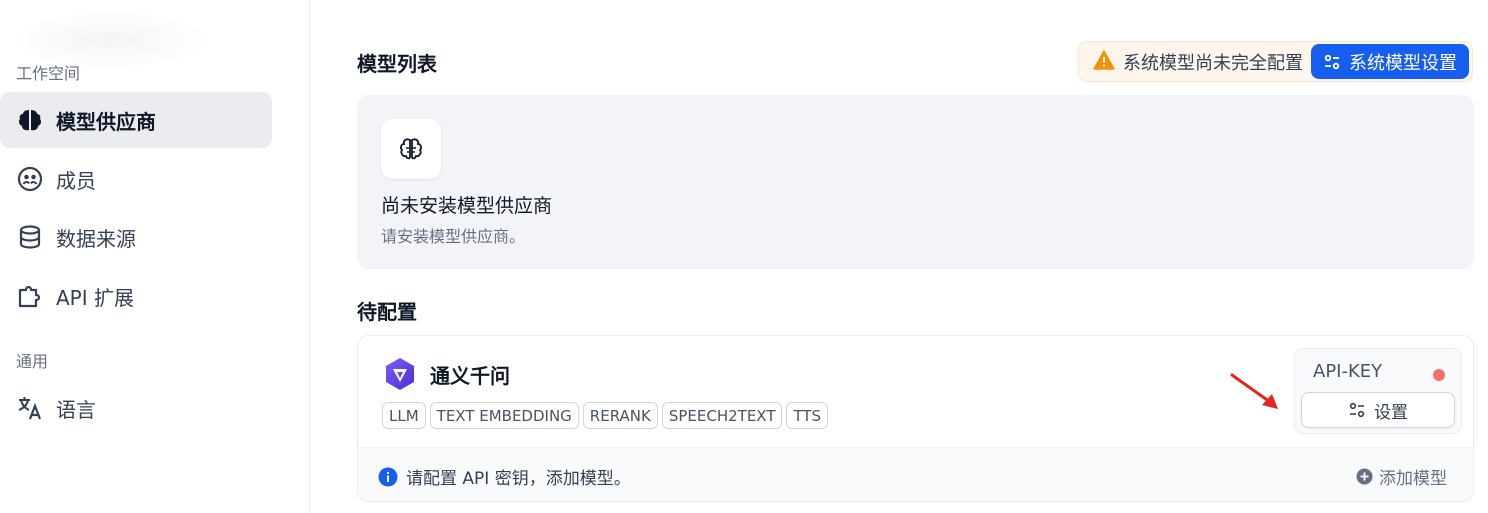 The height and width of the screenshot is (513, 1488). I want to click on system-model-warning: 系统模型尚未完全配置 系统模型设置, so click(1275, 61).